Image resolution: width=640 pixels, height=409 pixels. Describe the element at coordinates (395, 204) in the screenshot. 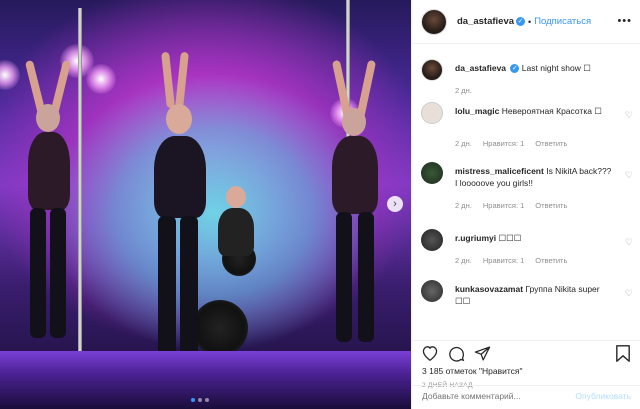

I see `chevron-right-icon: ›` at that location.